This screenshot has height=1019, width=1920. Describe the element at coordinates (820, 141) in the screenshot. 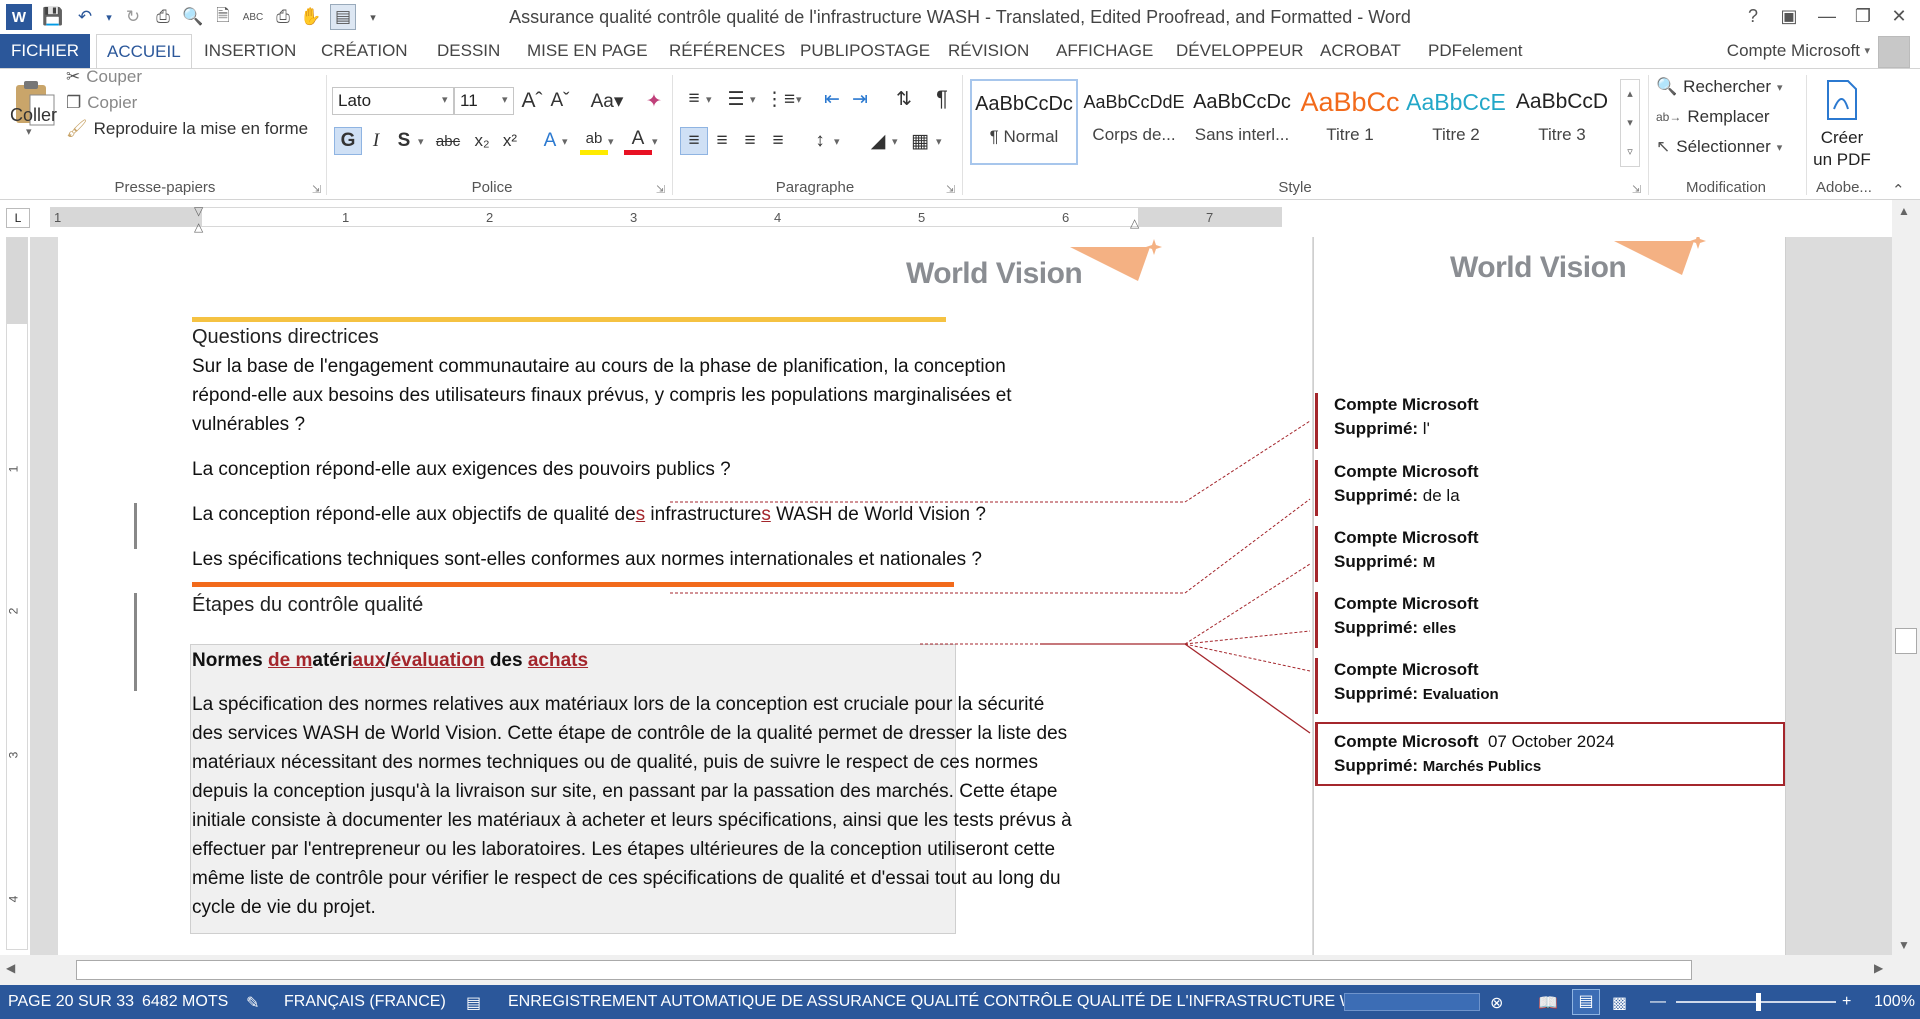

I see `line-spacing-icon: ↕` at that location.